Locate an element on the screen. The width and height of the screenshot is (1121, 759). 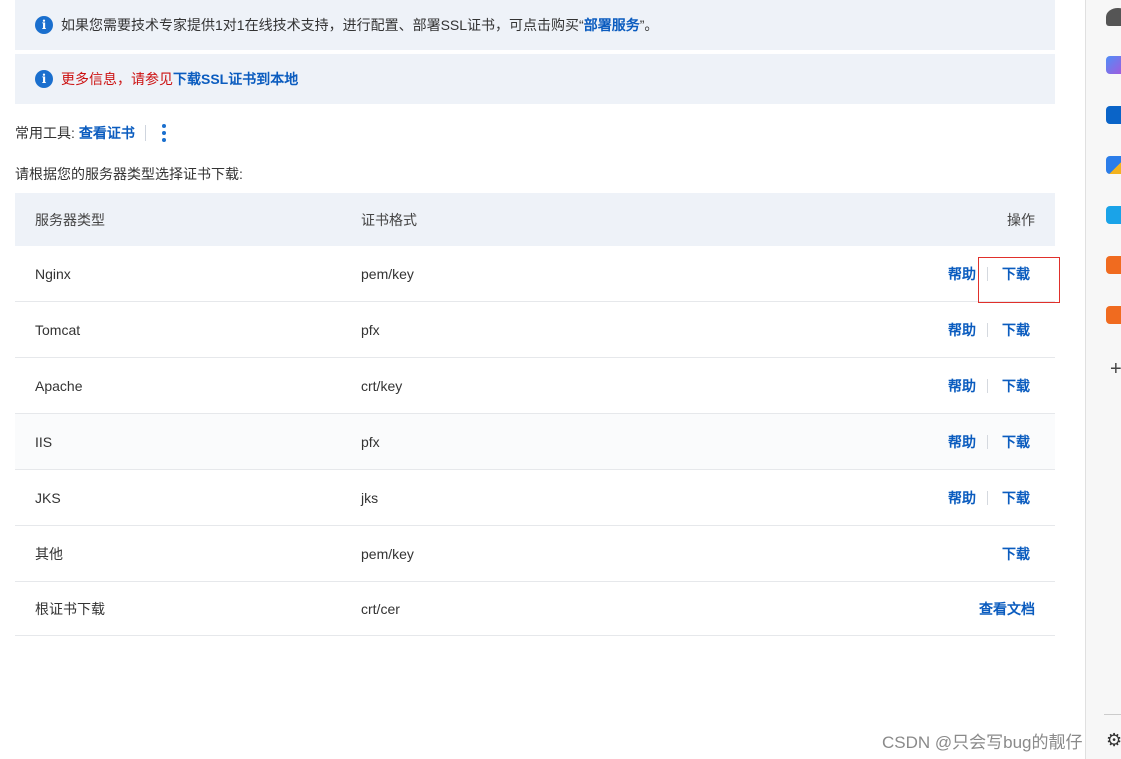
support-notice-text: 如果您需要技术专家提供1对1在线技术支持，进行配置、部署SSL证书，可点击购买“ is located at coordinates (322, 25).